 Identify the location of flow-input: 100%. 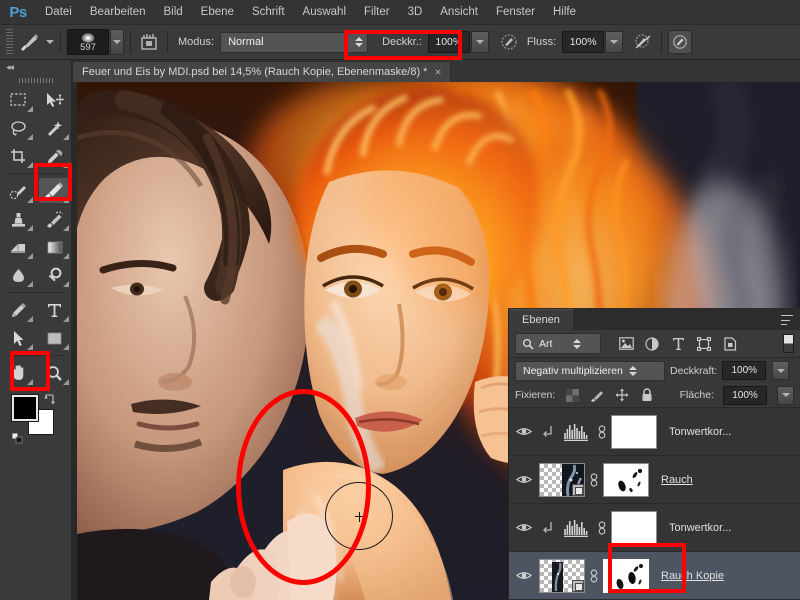
(583, 42).